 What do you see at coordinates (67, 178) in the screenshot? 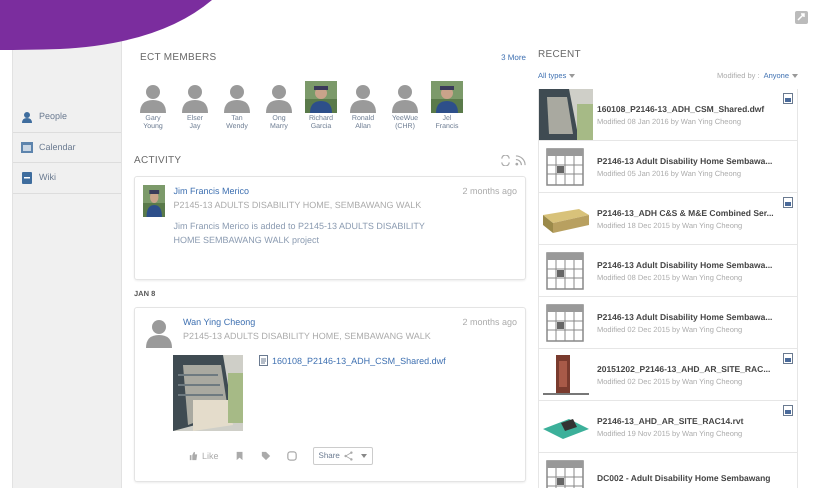
I see `sidebar-item: Wiki` at bounding box center [67, 178].